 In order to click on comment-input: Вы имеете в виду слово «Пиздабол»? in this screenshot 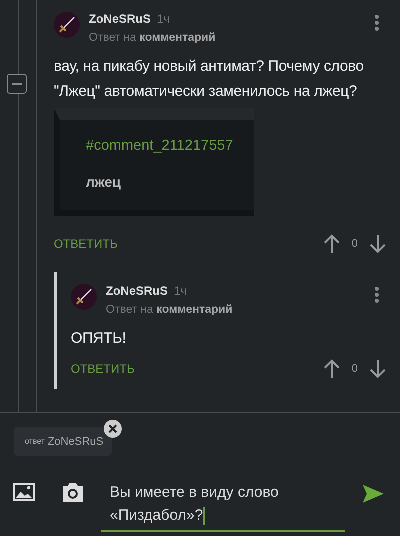, I will do `click(223, 504)`.